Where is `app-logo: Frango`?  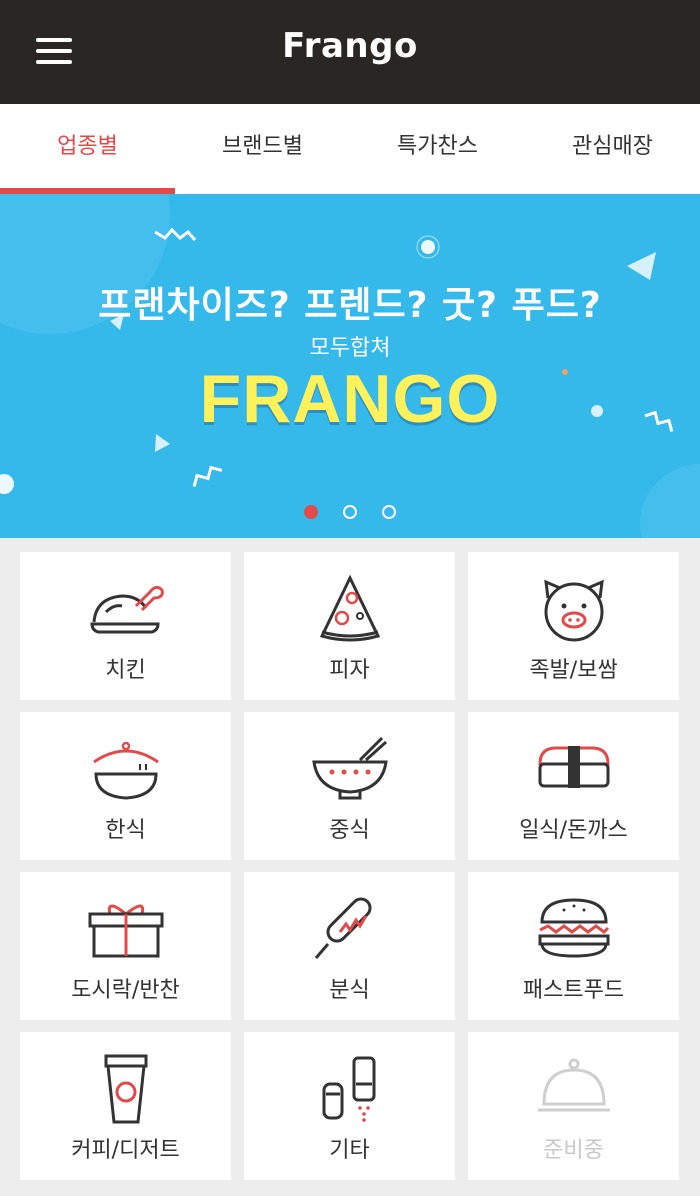 app-logo: Frango is located at coordinates (350, 46).